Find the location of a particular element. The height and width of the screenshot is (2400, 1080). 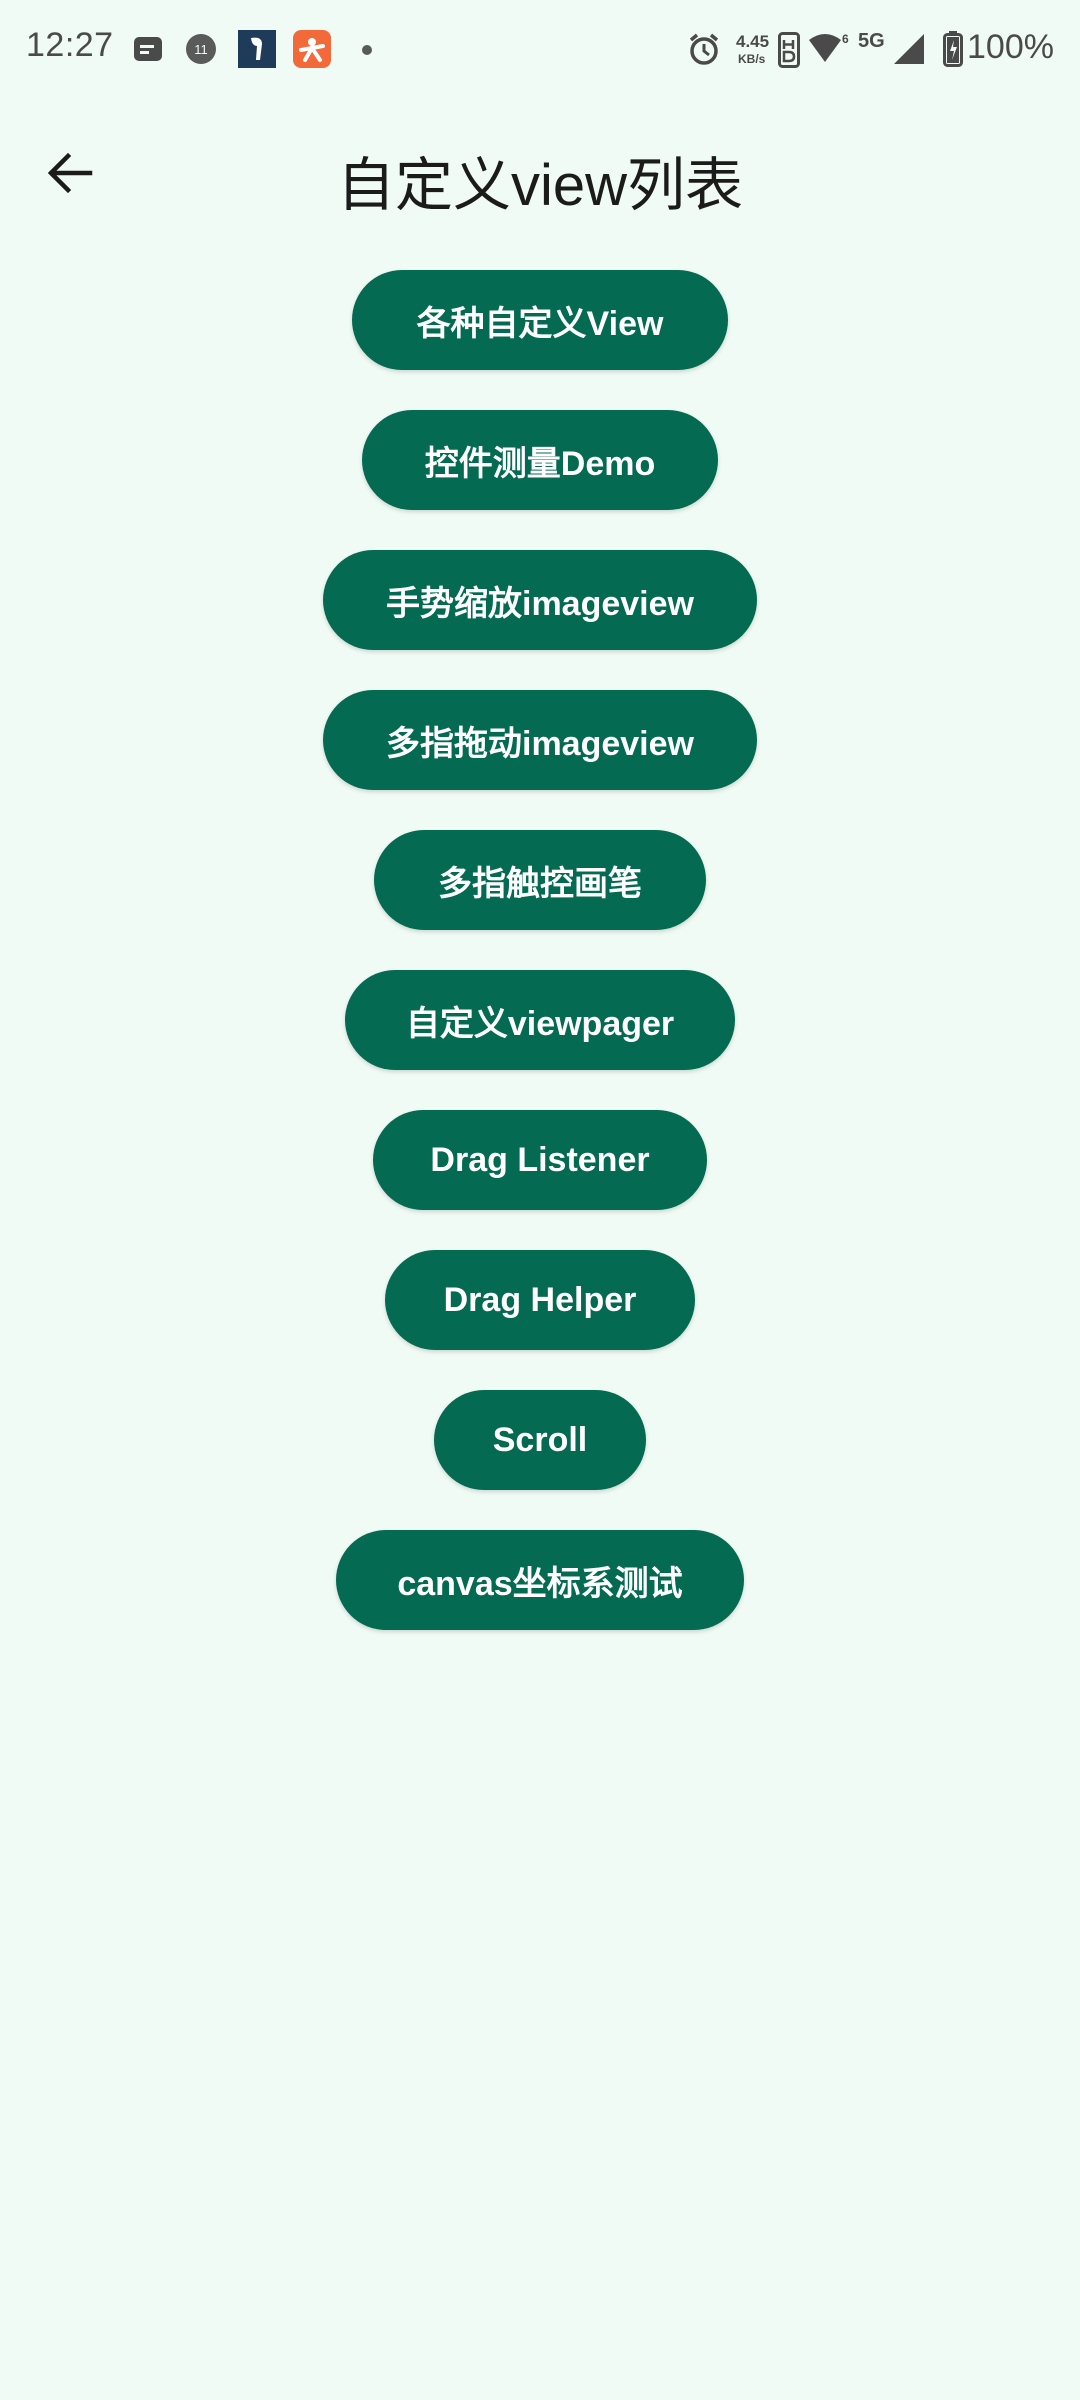

hd-icon is located at coordinates (789, 52).